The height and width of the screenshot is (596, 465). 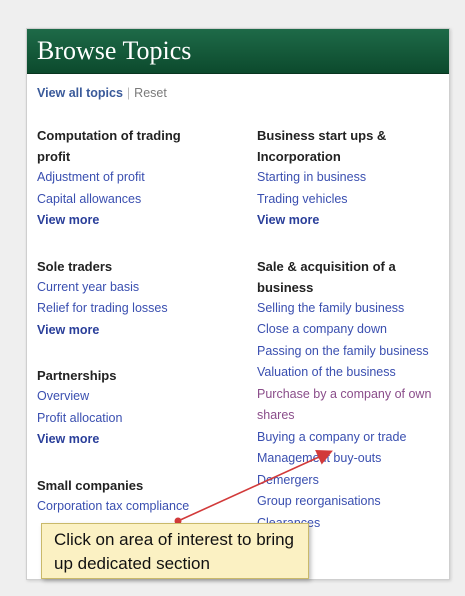 What do you see at coordinates (326, 276) in the screenshot?
I see `topic-heading: Sale & acquisition of a business` at bounding box center [326, 276].